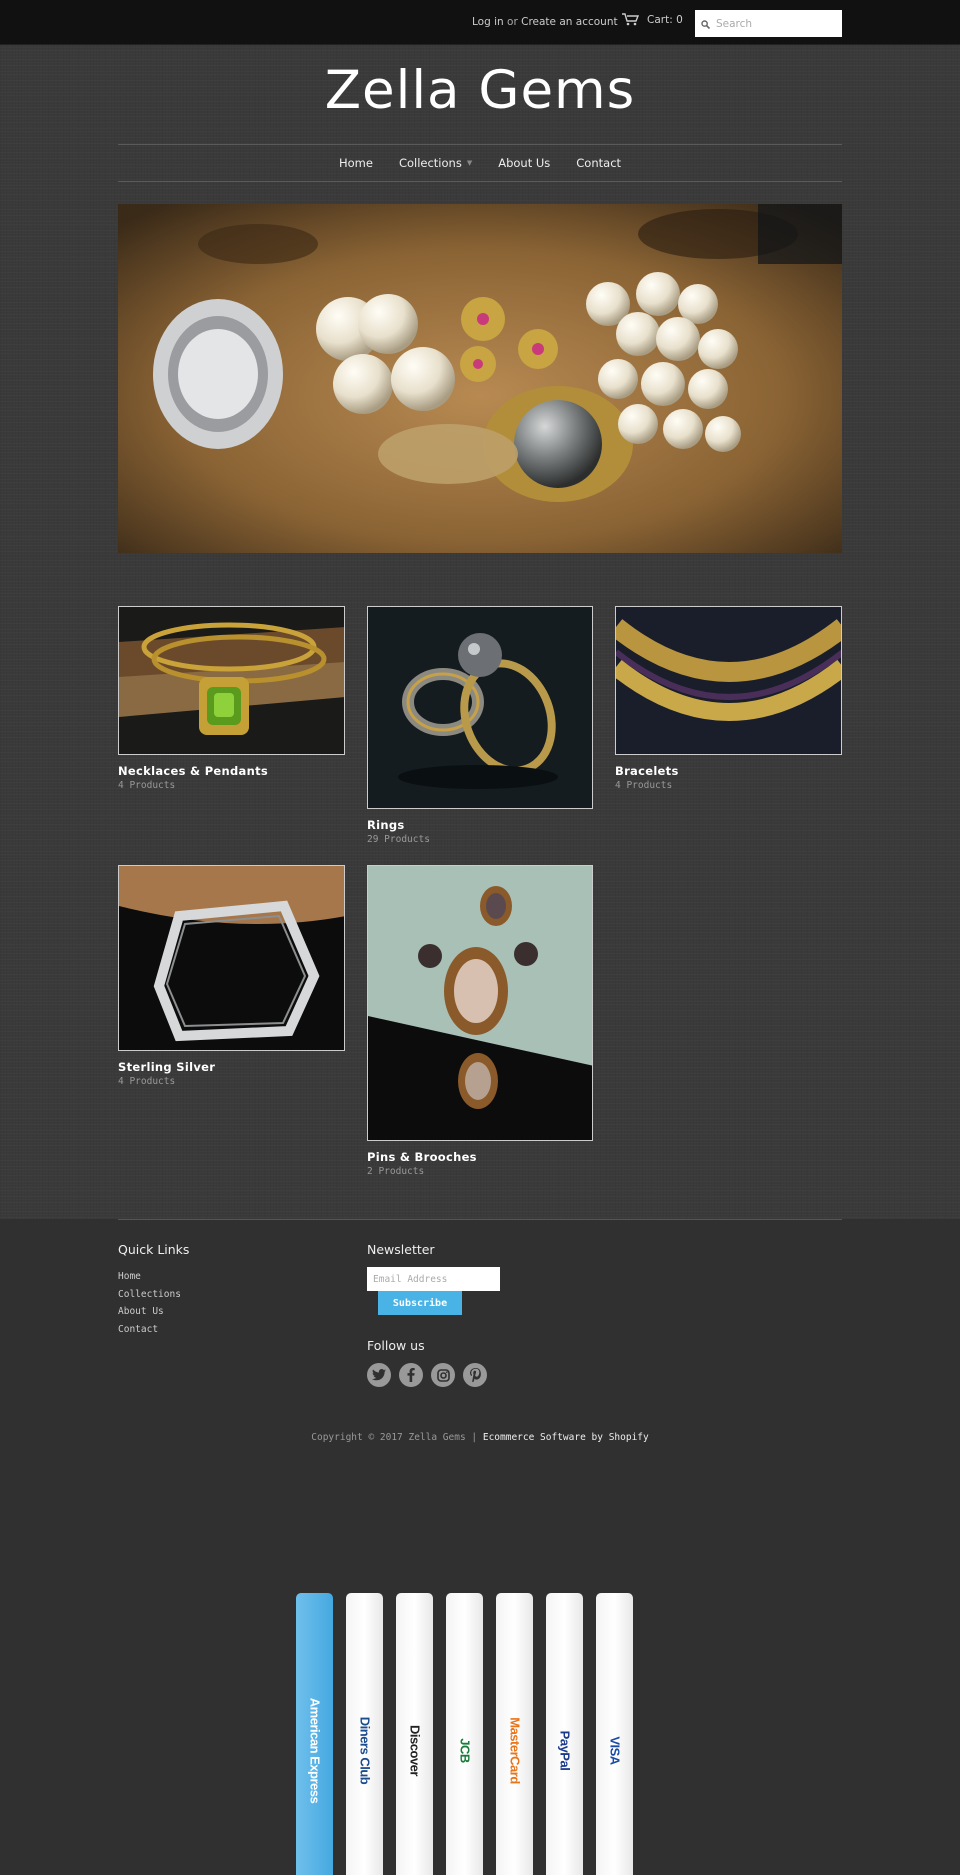 This screenshot has height=1875, width=960. I want to click on payment-label: Discover, so click(414, 1750).